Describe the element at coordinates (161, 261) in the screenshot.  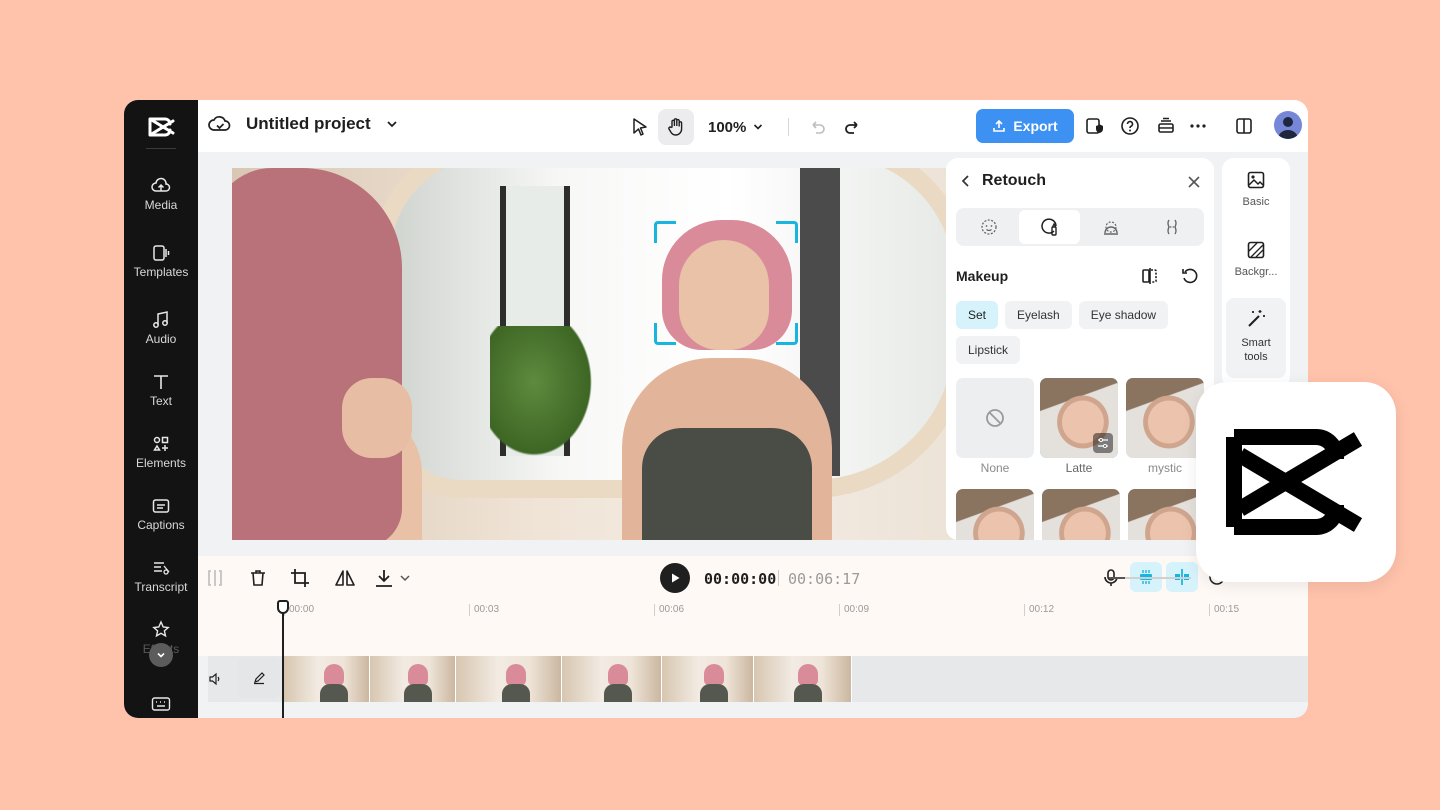
I see `sidebar-item-templates: Templates` at that location.